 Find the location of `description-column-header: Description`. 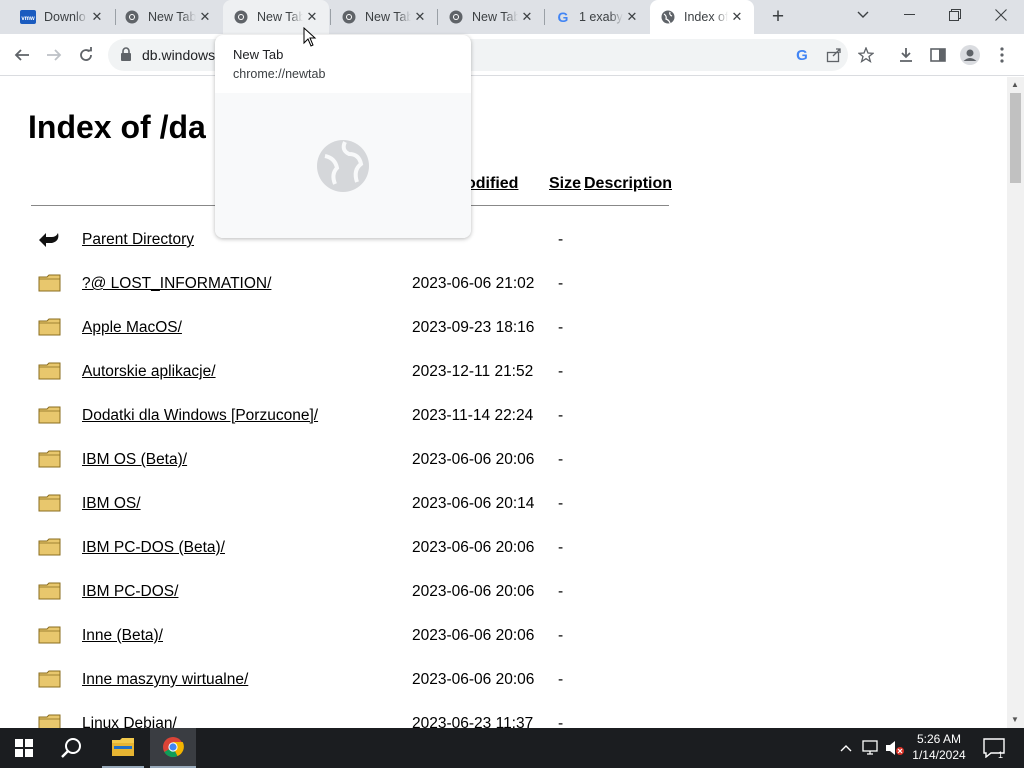

description-column-header: Description is located at coordinates (628, 184).